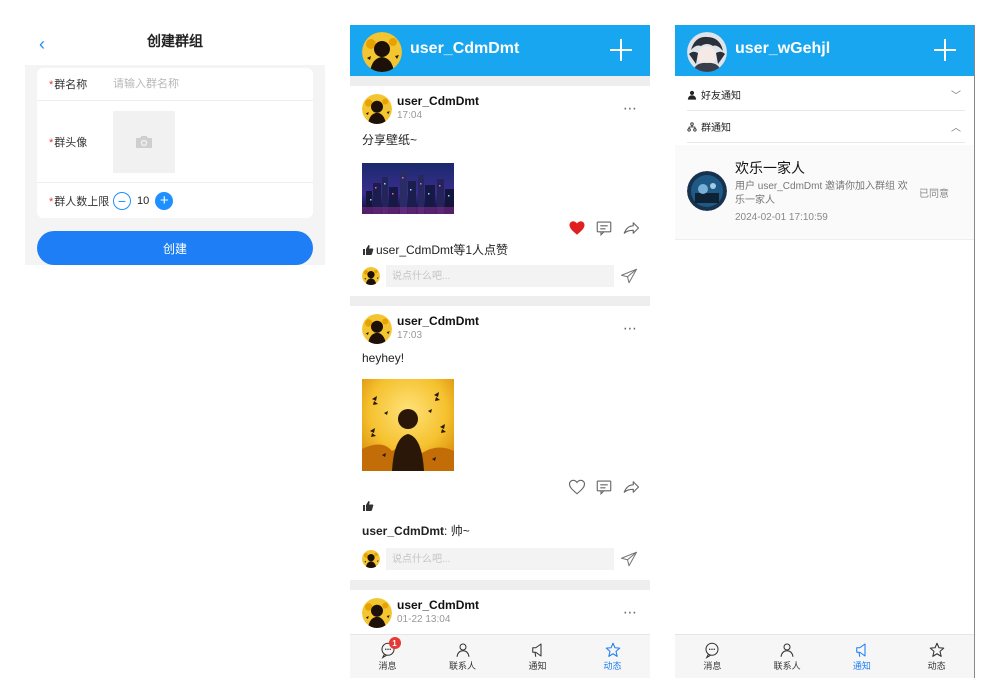  What do you see at coordinates (537, 666) in the screenshot?
I see `tab-label: 通知` at bounding box center [537, 666].